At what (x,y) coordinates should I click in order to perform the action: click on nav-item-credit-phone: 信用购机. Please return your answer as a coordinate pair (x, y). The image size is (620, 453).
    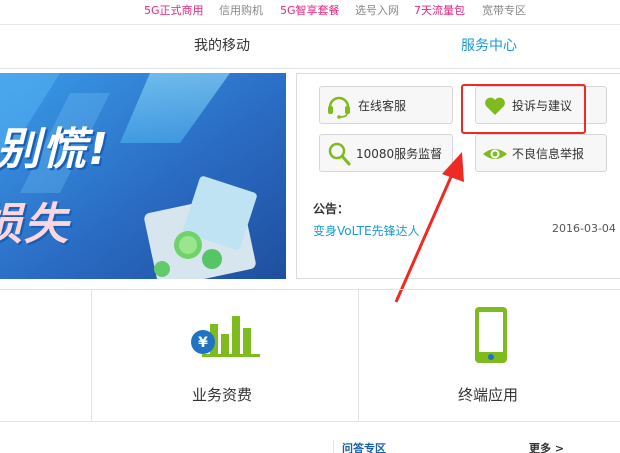
    Looking at the image, I should click on (241, 11).